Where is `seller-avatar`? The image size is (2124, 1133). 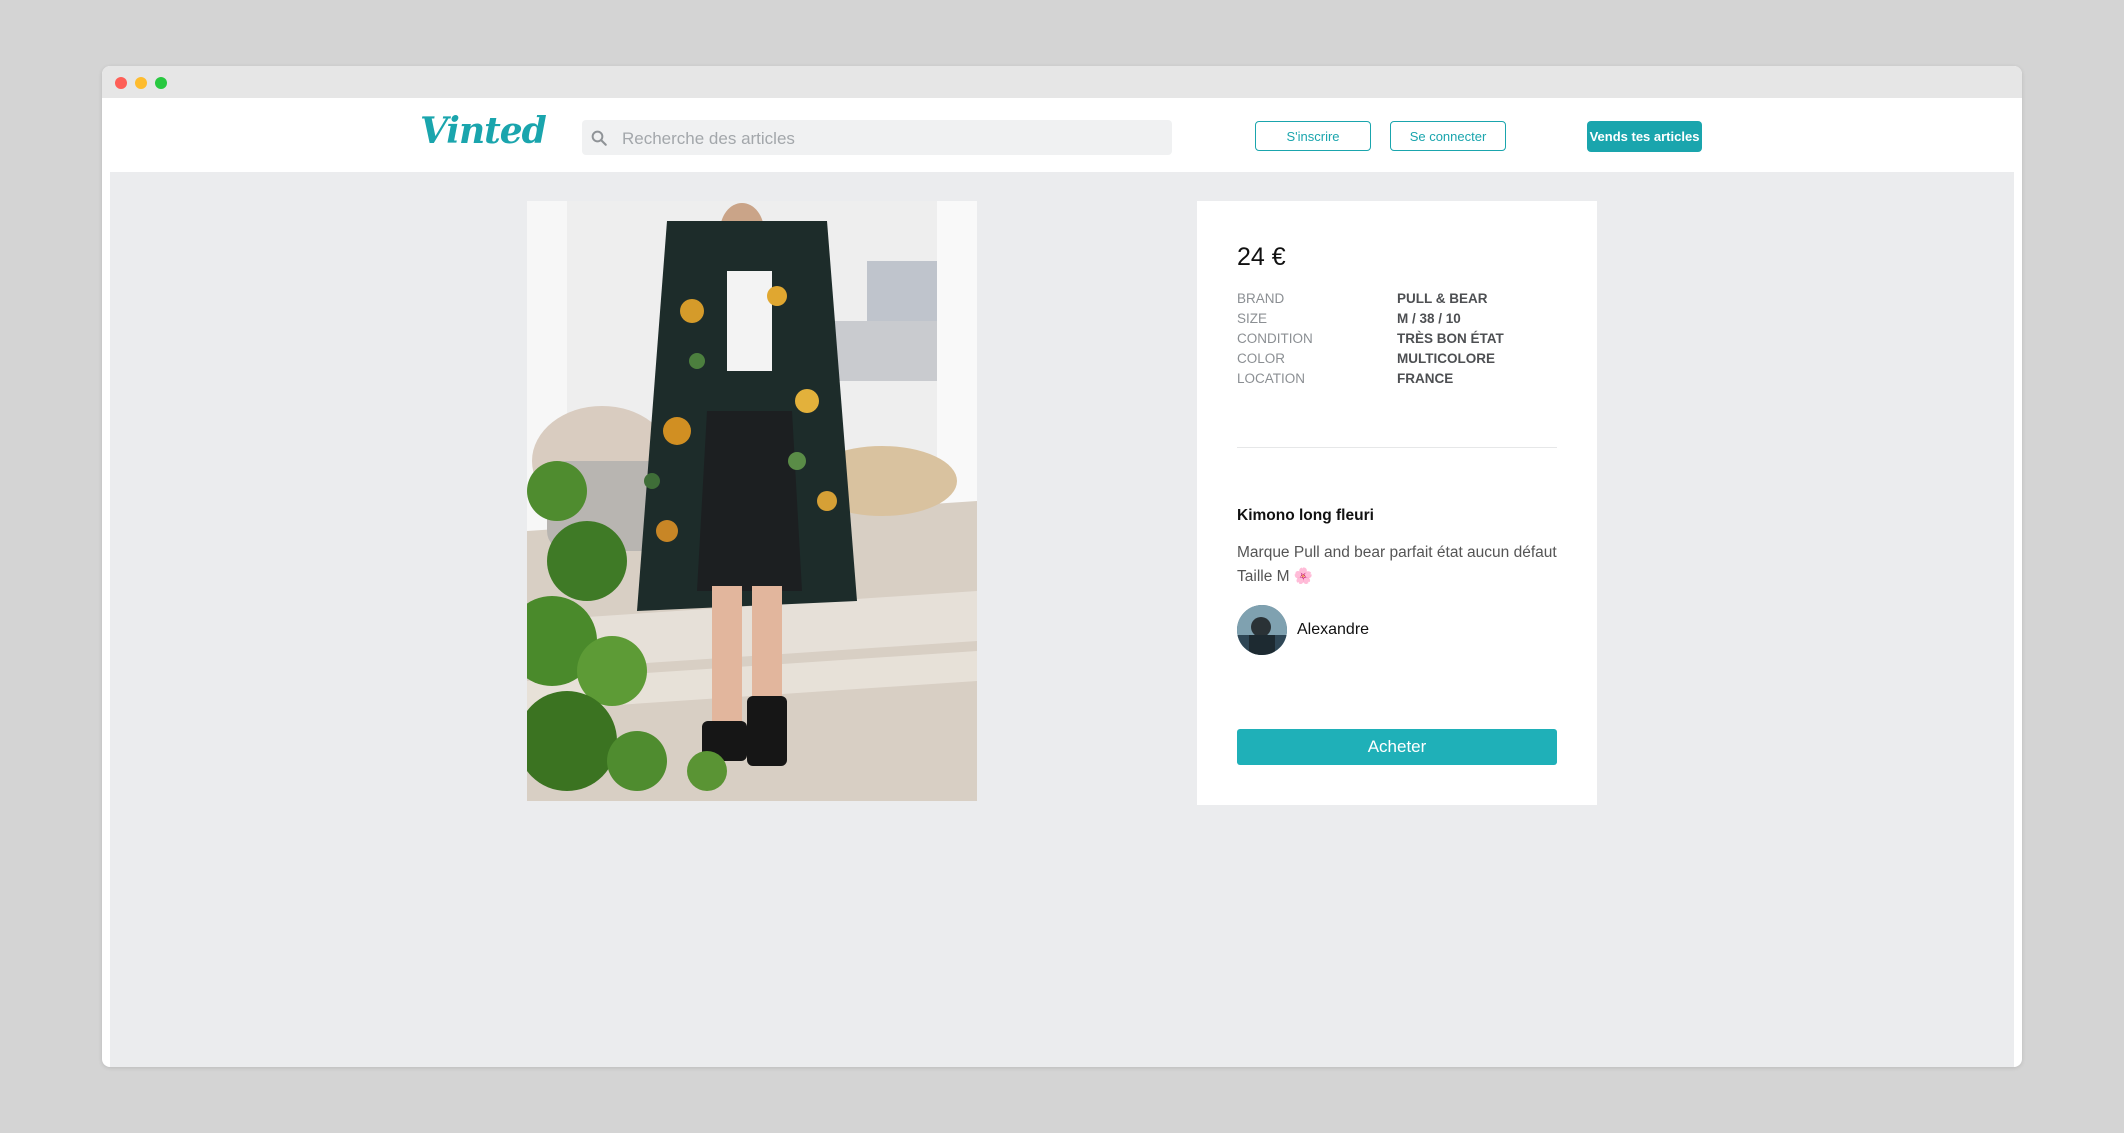 seller-avatar is located at coordinates (1262, 630).